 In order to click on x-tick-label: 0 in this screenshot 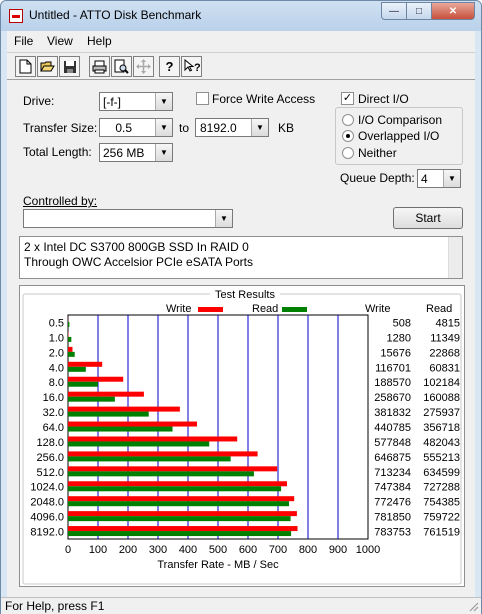, I will do `click(68, 550)`.